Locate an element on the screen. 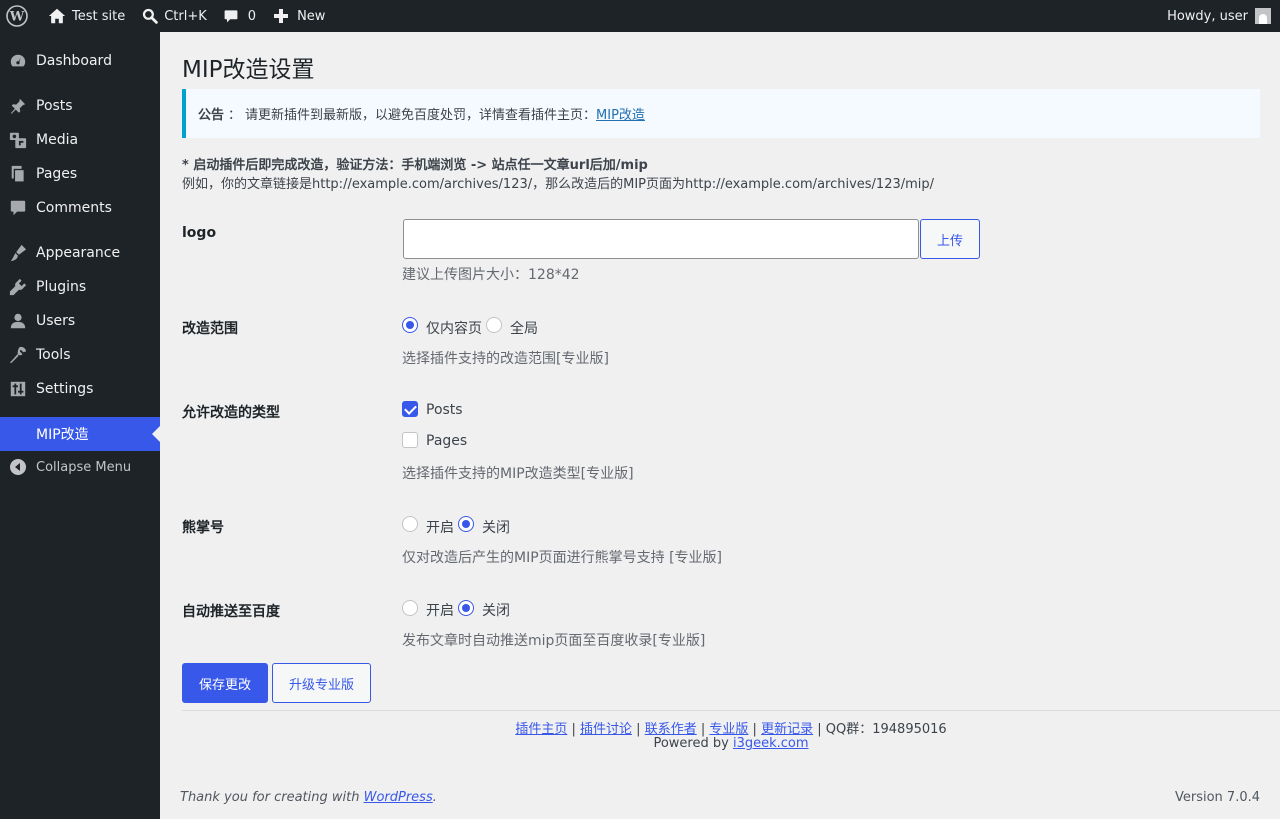 The width and height of the screenshot is (1280, 819). sidebar-item-tools: Tools is located at coordinates (80, 355).